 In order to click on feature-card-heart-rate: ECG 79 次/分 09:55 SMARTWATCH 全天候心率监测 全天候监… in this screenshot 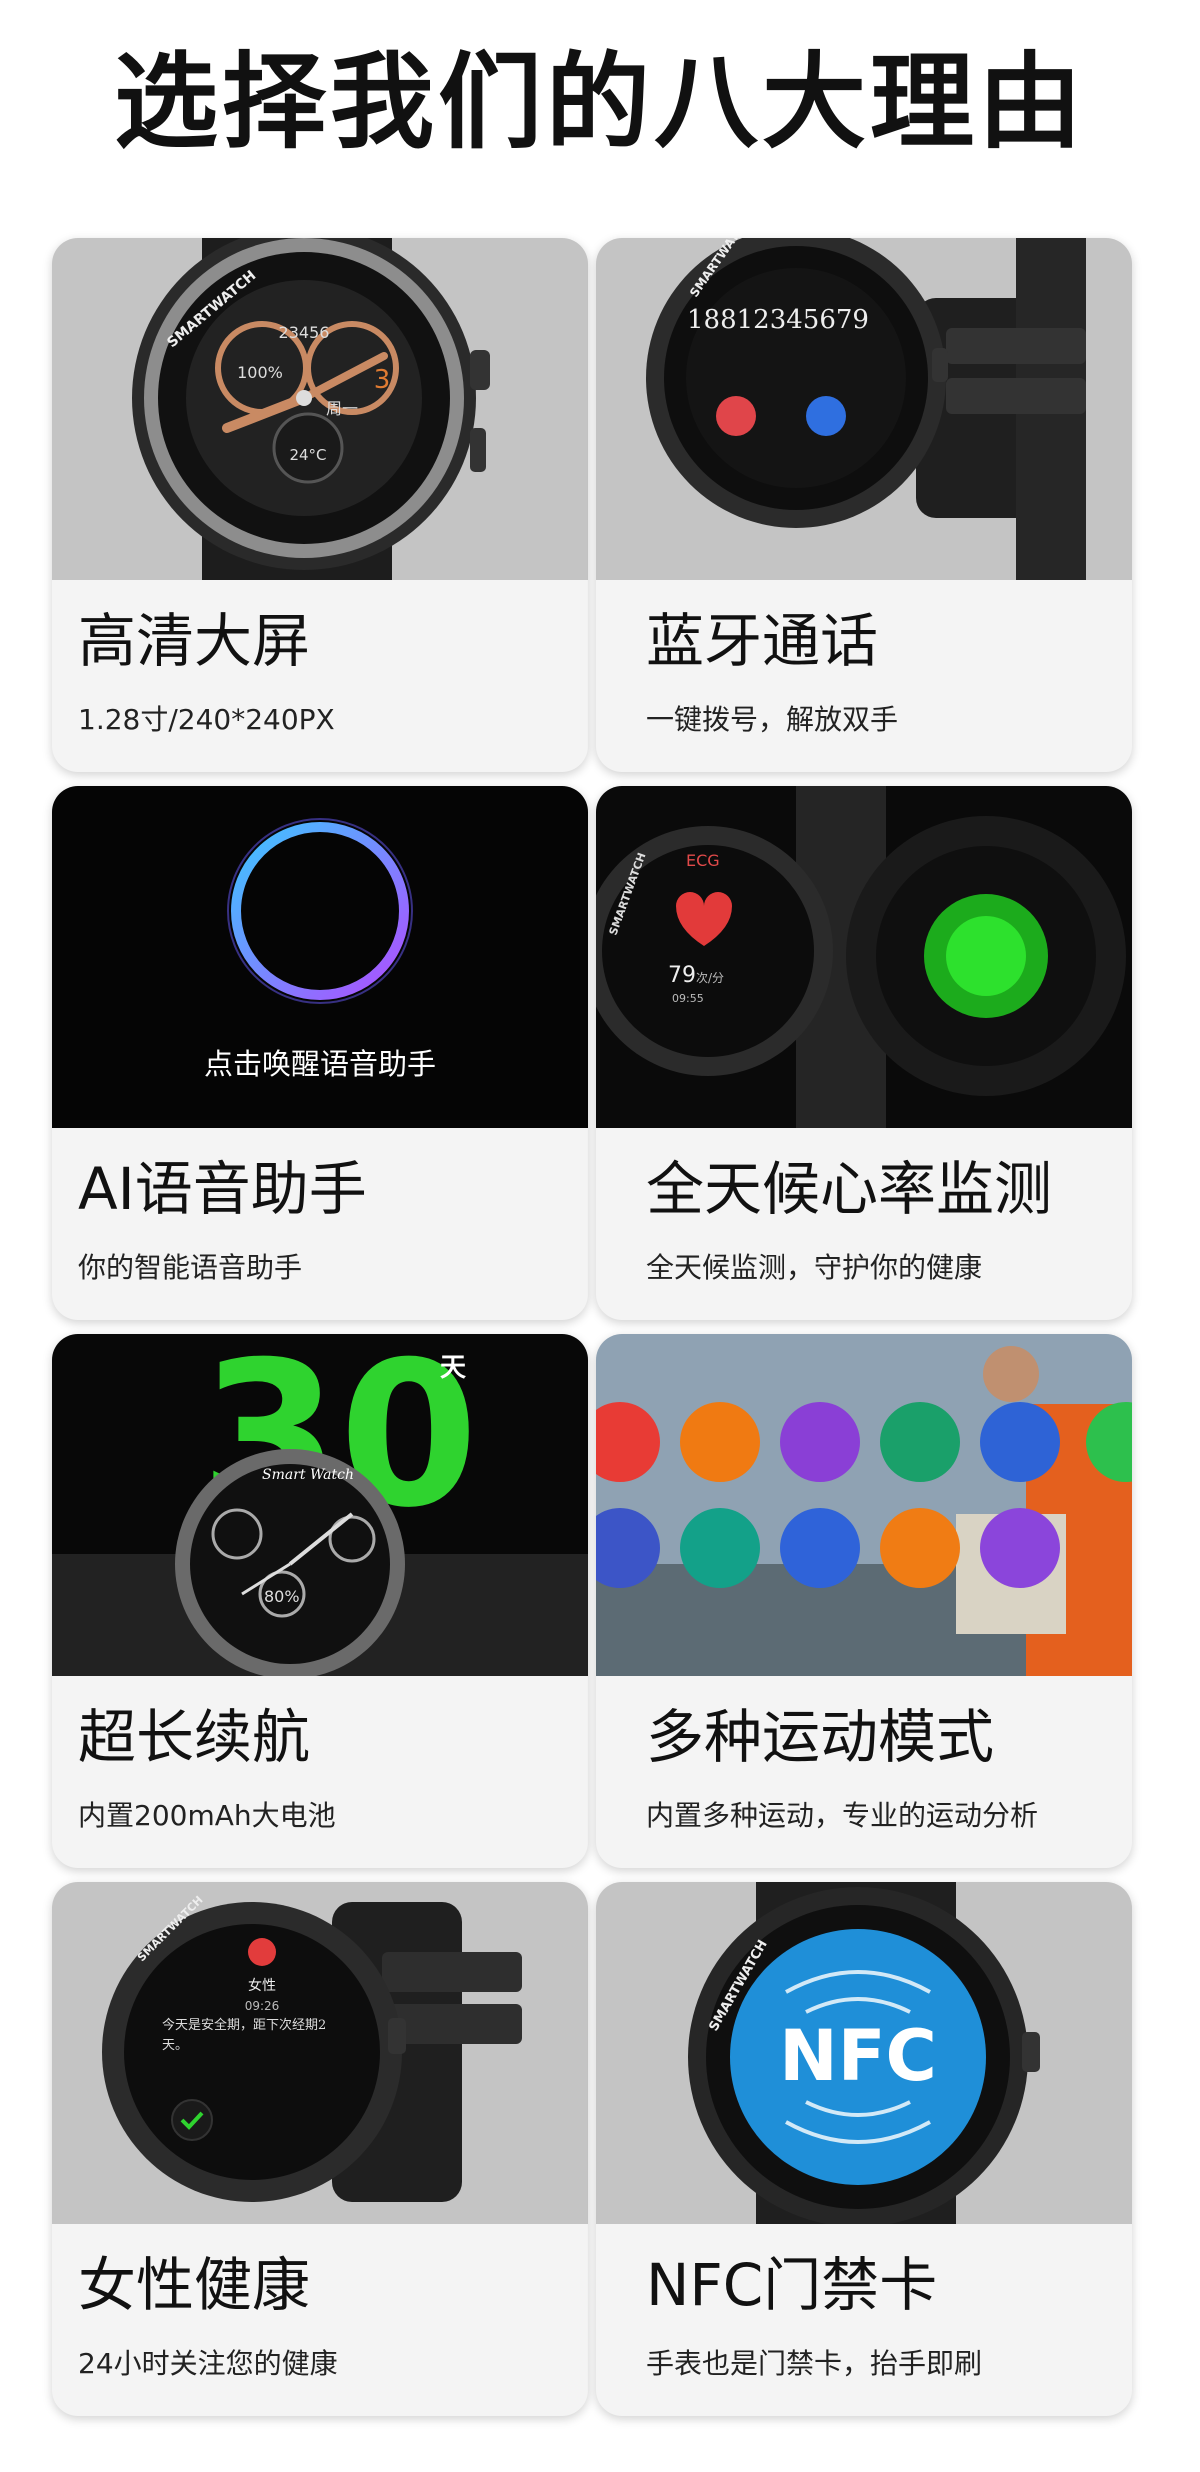, I will do `click(864, 1053)`.